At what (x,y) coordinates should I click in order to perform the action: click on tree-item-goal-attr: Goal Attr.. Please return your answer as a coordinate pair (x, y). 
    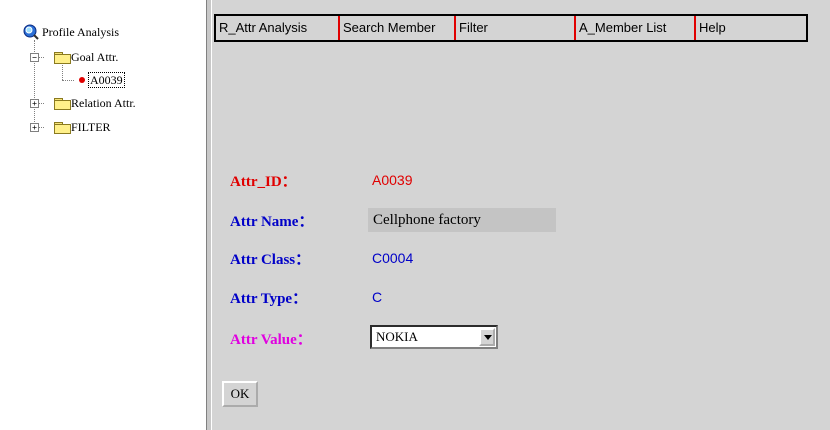
    Looking at the image, I should click on (94, 57).